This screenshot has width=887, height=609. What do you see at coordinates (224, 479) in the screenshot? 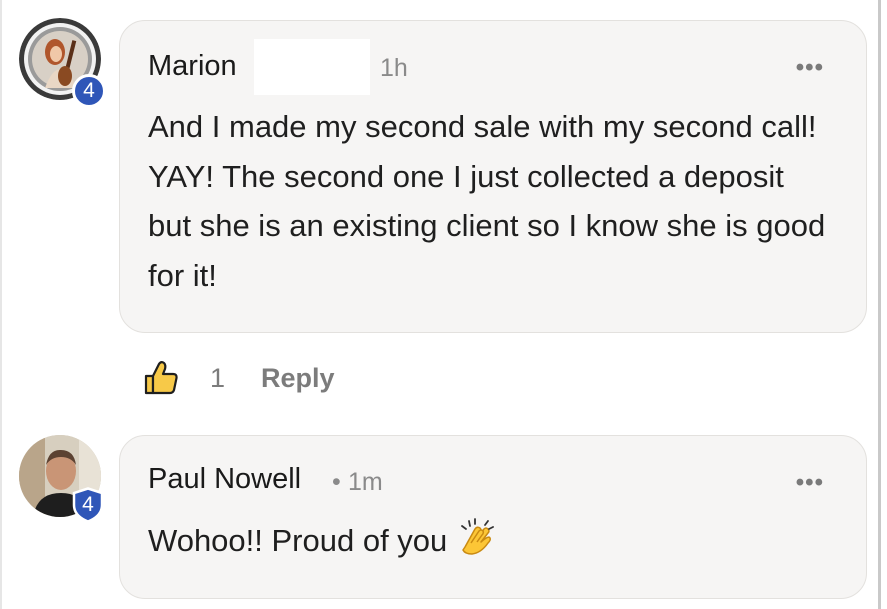
I see `comment-author: Paul Nowell` at bounding box center [224, 479].